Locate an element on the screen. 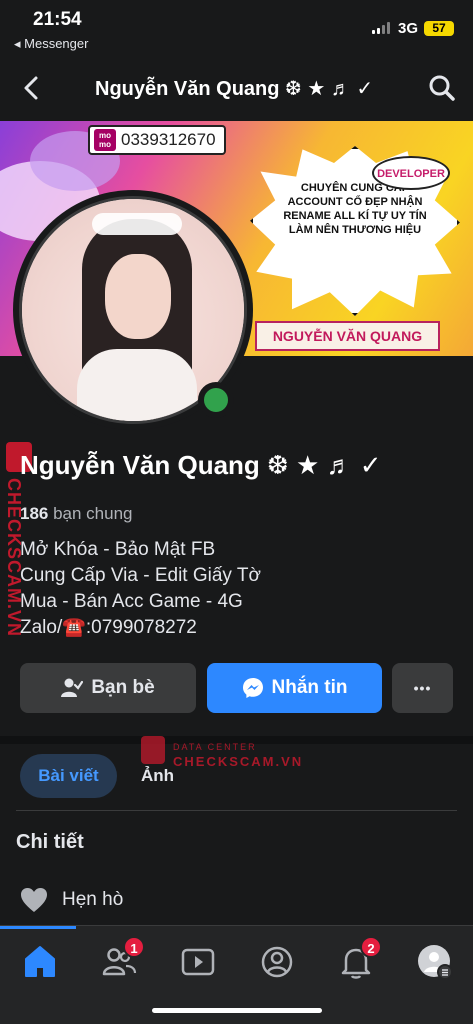 This screenshot has height=1024, width=473. more-dots-icon: ••• is located at coordinates (422, 688).